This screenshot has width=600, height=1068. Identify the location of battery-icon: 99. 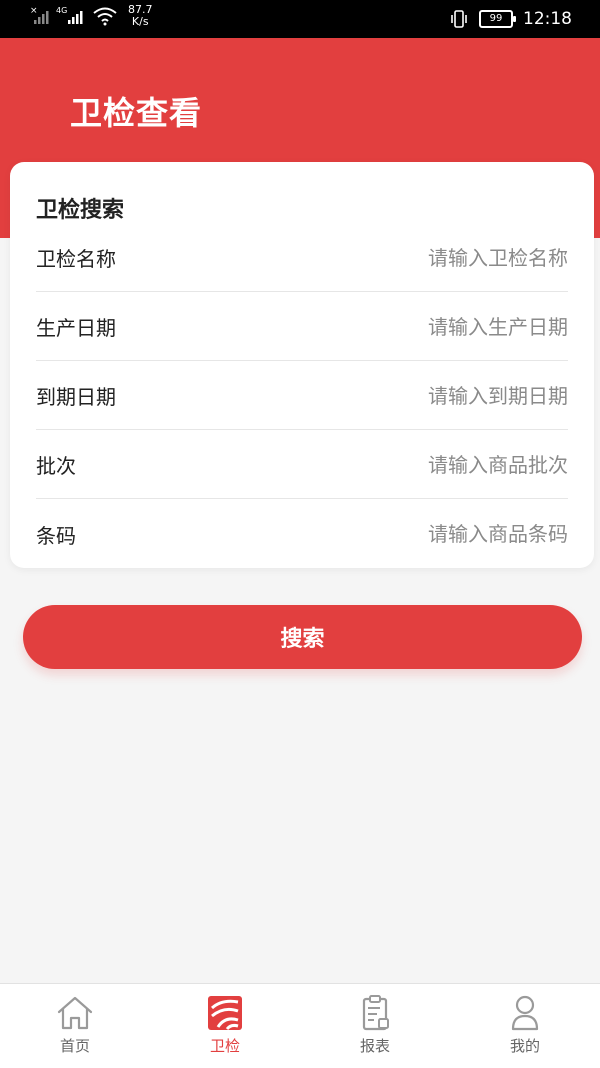
(497, 19).